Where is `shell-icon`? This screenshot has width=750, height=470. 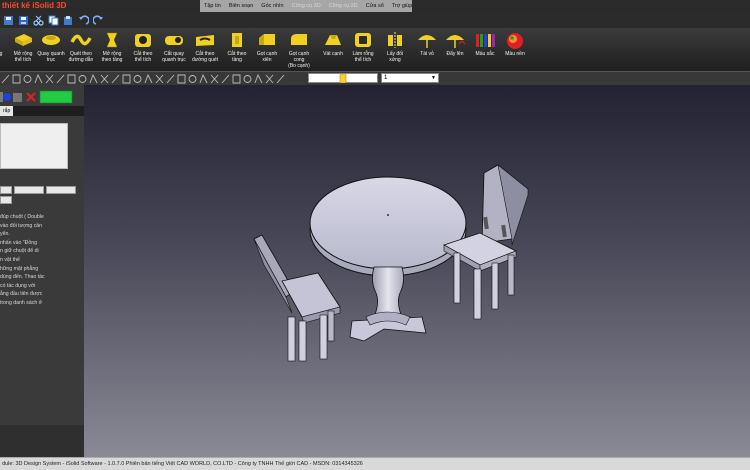 shell-icon is located at coordinates (363, 40).